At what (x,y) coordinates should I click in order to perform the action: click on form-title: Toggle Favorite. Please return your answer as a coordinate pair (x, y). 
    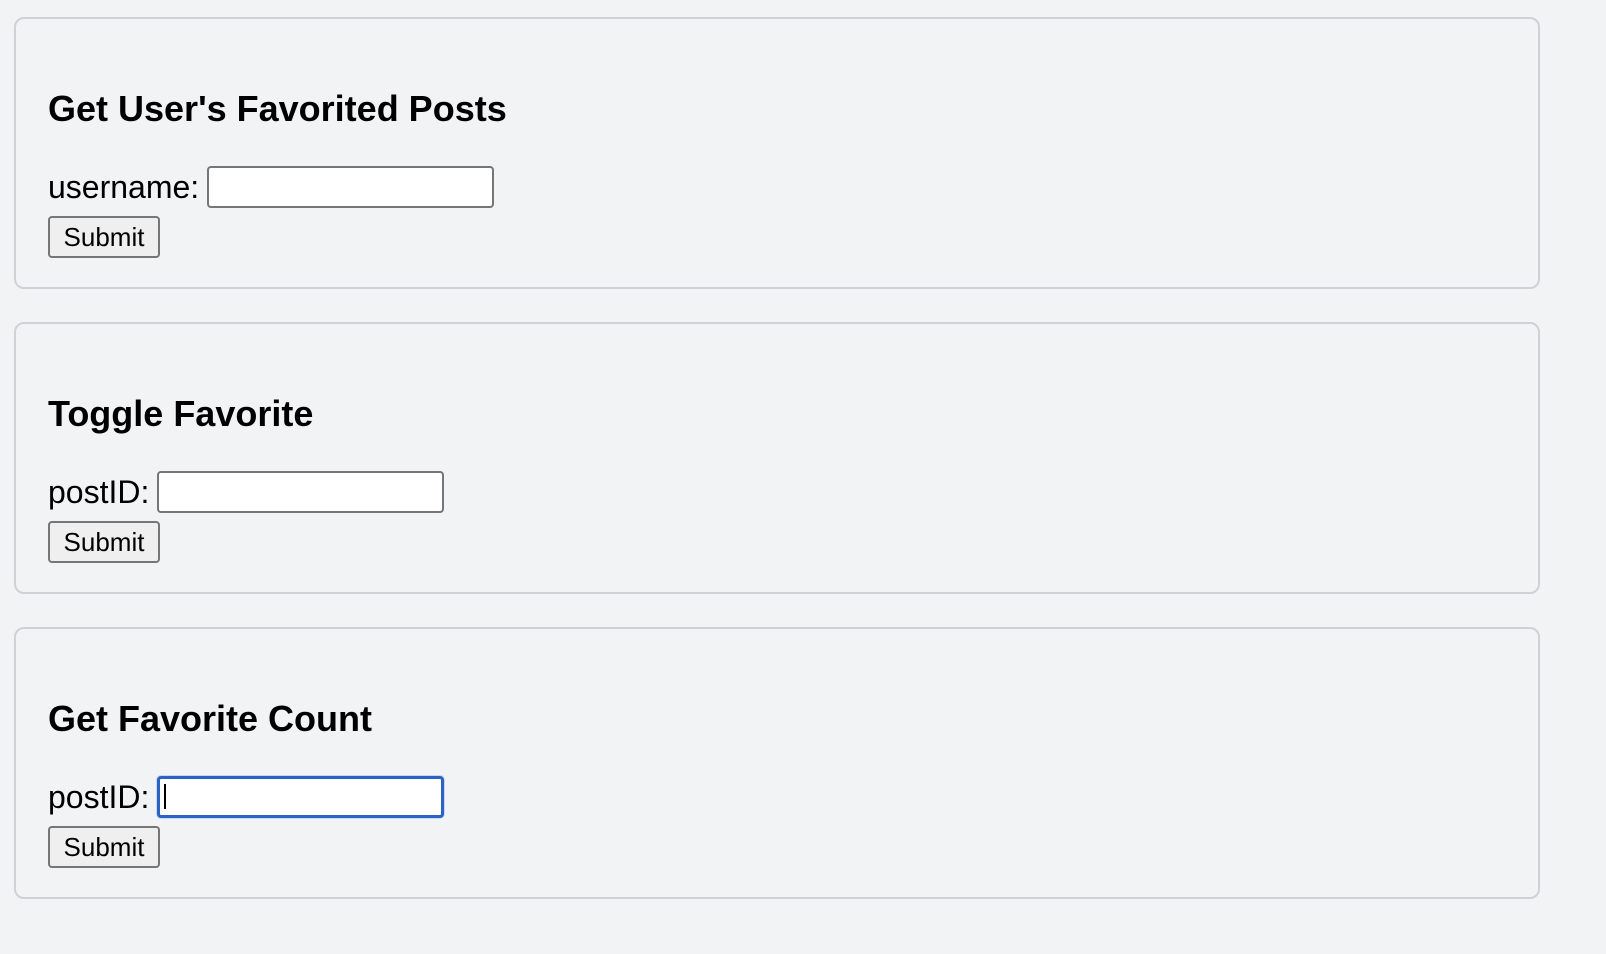
    Looking at the image, I should click on (181, 413).